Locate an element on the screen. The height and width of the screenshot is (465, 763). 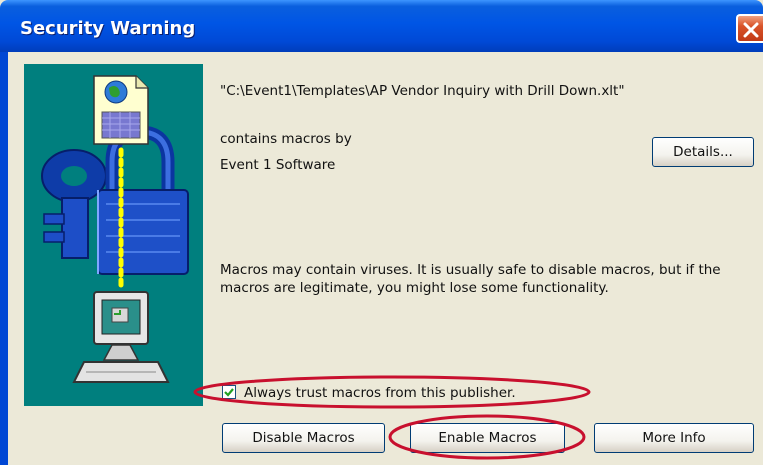
always-trust-checkbox is located at coordinates (229, 392).